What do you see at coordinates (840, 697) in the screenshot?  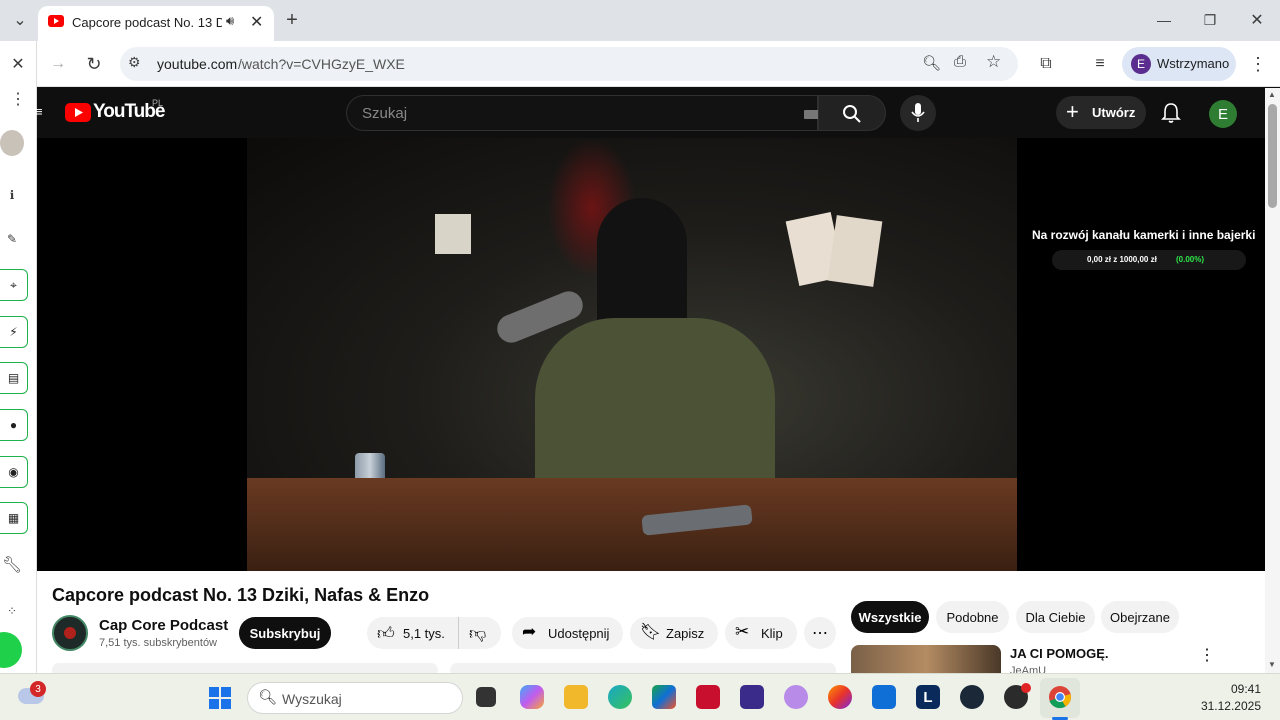 I see `firefox-icon` at bounding box center [840, 697].